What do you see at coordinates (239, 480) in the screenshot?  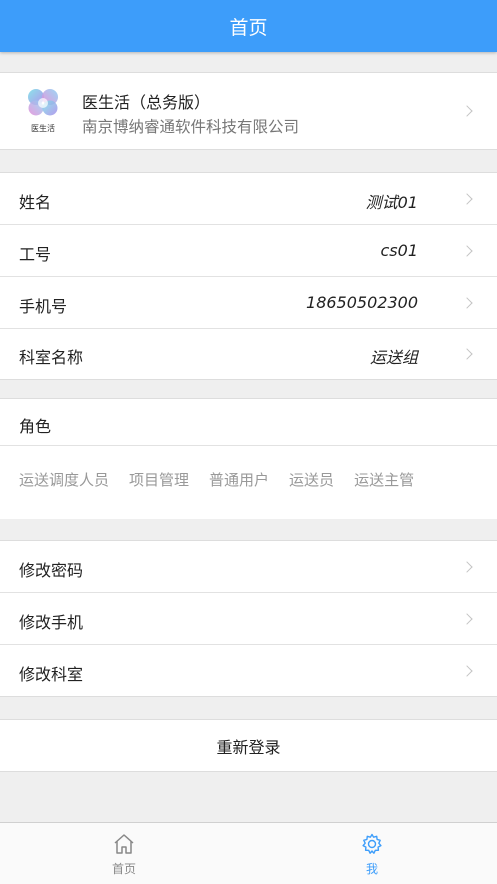 I see `role-tag: 普通用户` at bounding box center [239, 480].